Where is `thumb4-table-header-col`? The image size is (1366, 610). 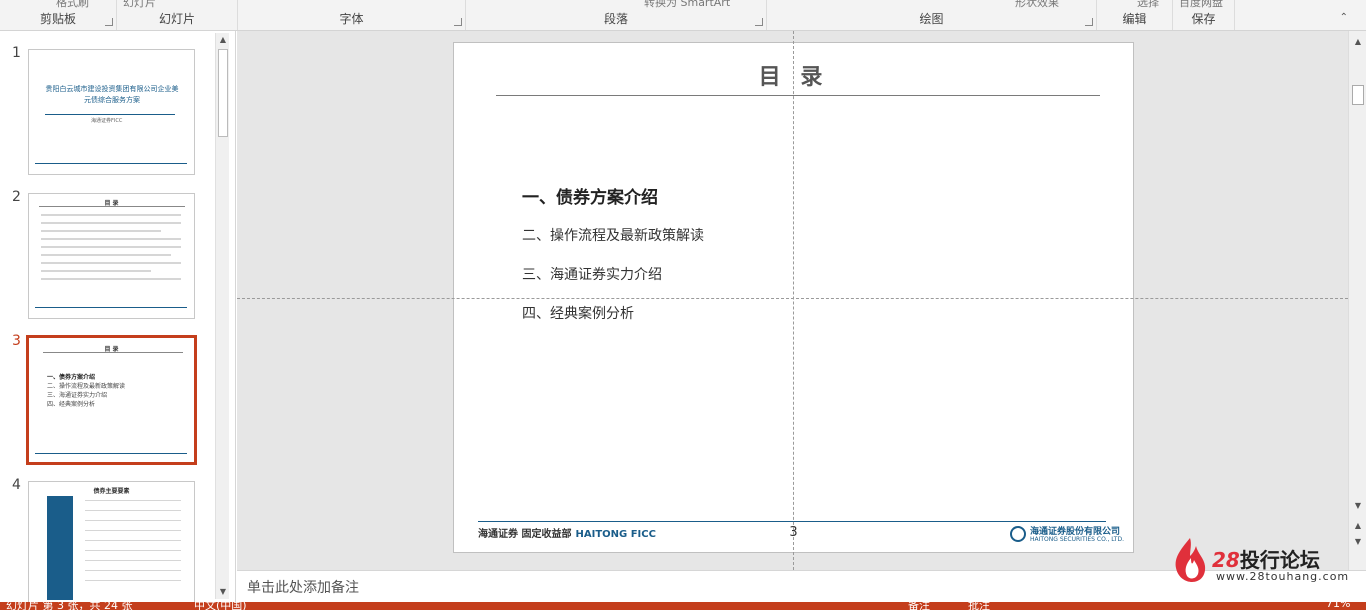
thumb4-table-header-col is located at coordinates (60, 548).